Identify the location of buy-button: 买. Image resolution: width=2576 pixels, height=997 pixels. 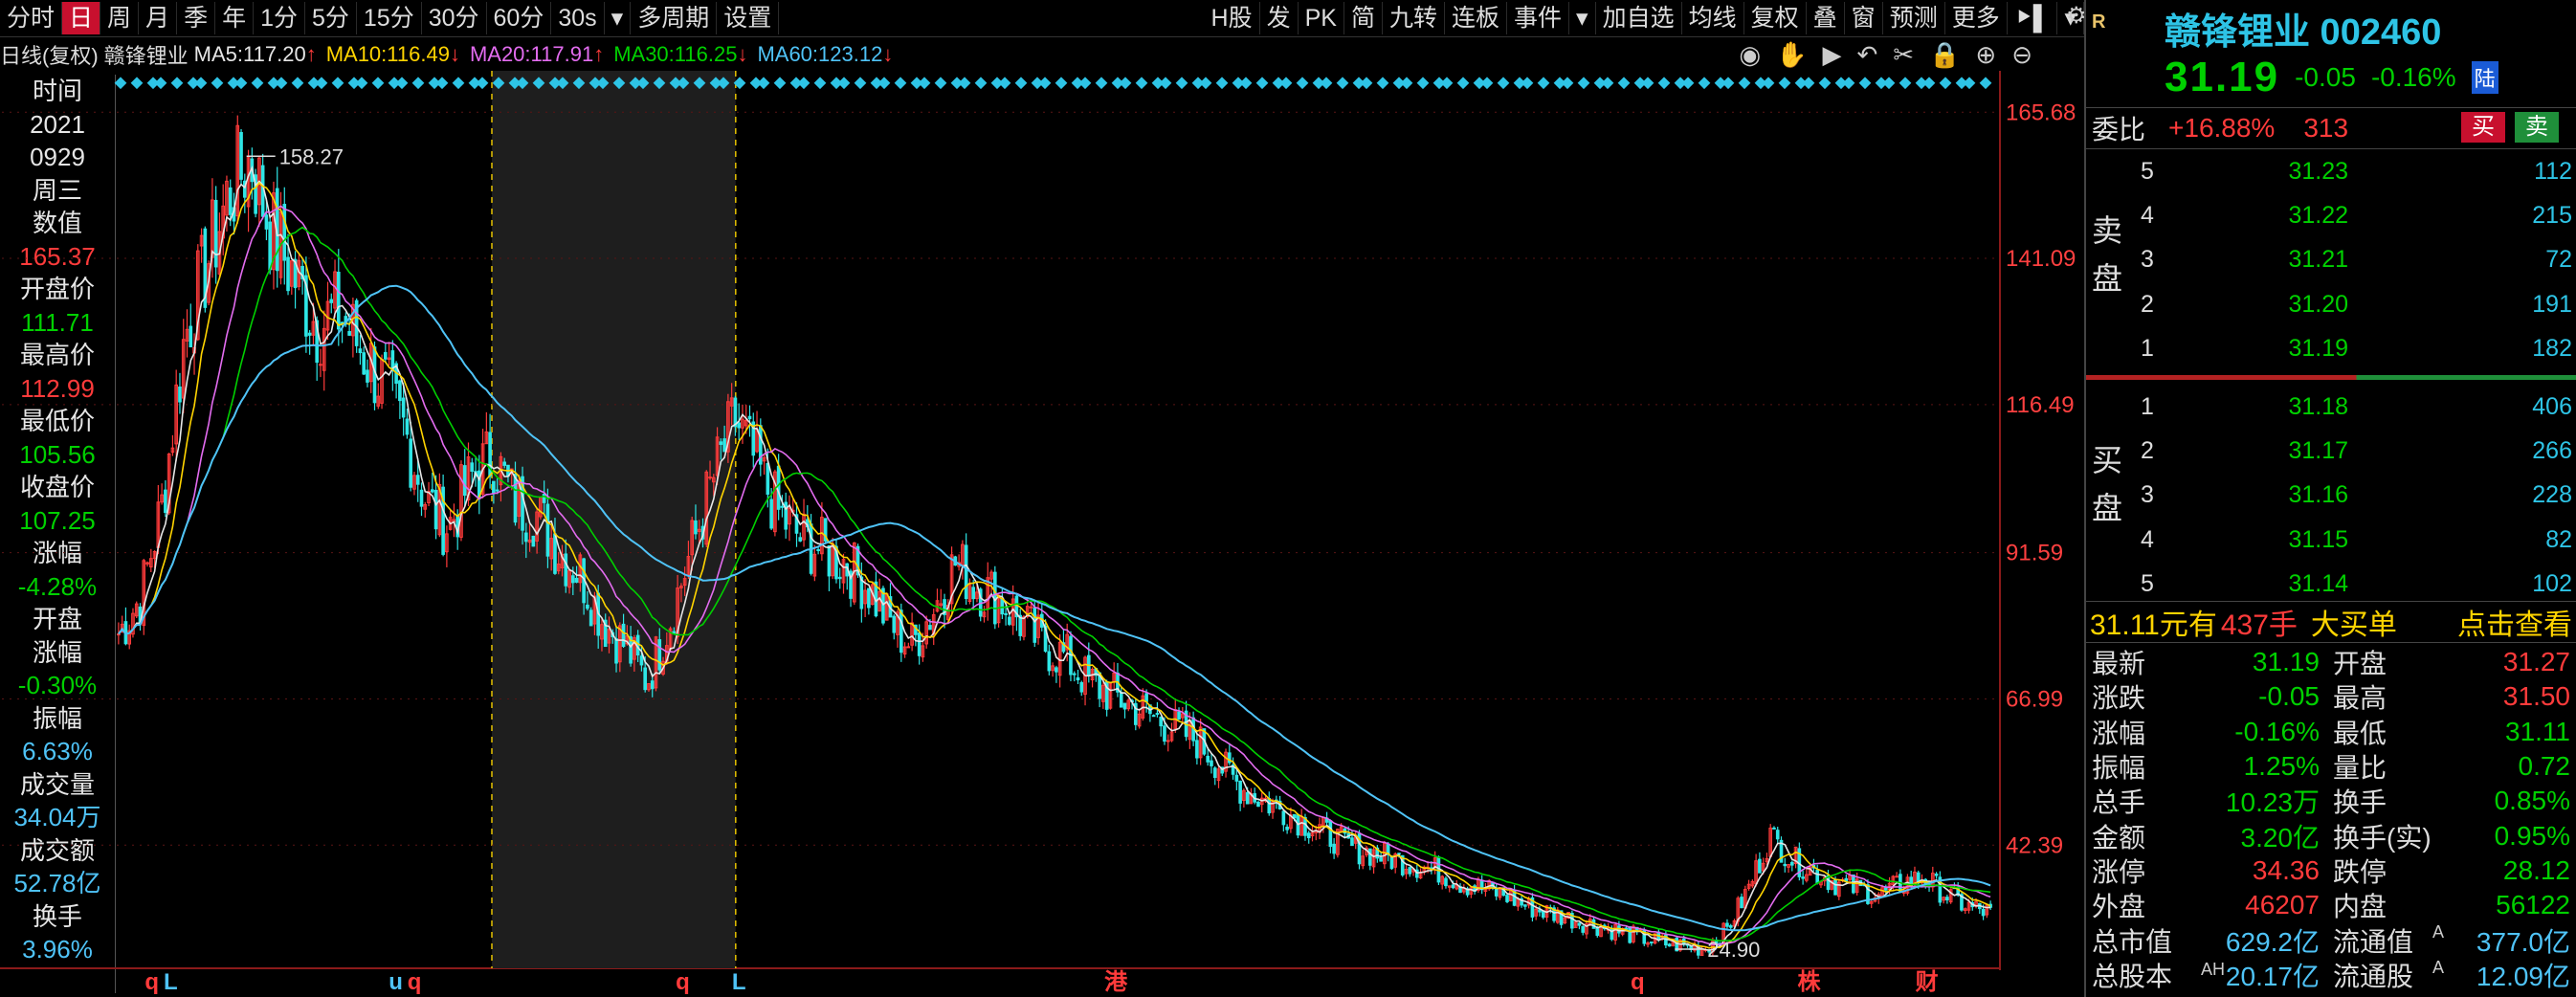
(2483, 127).